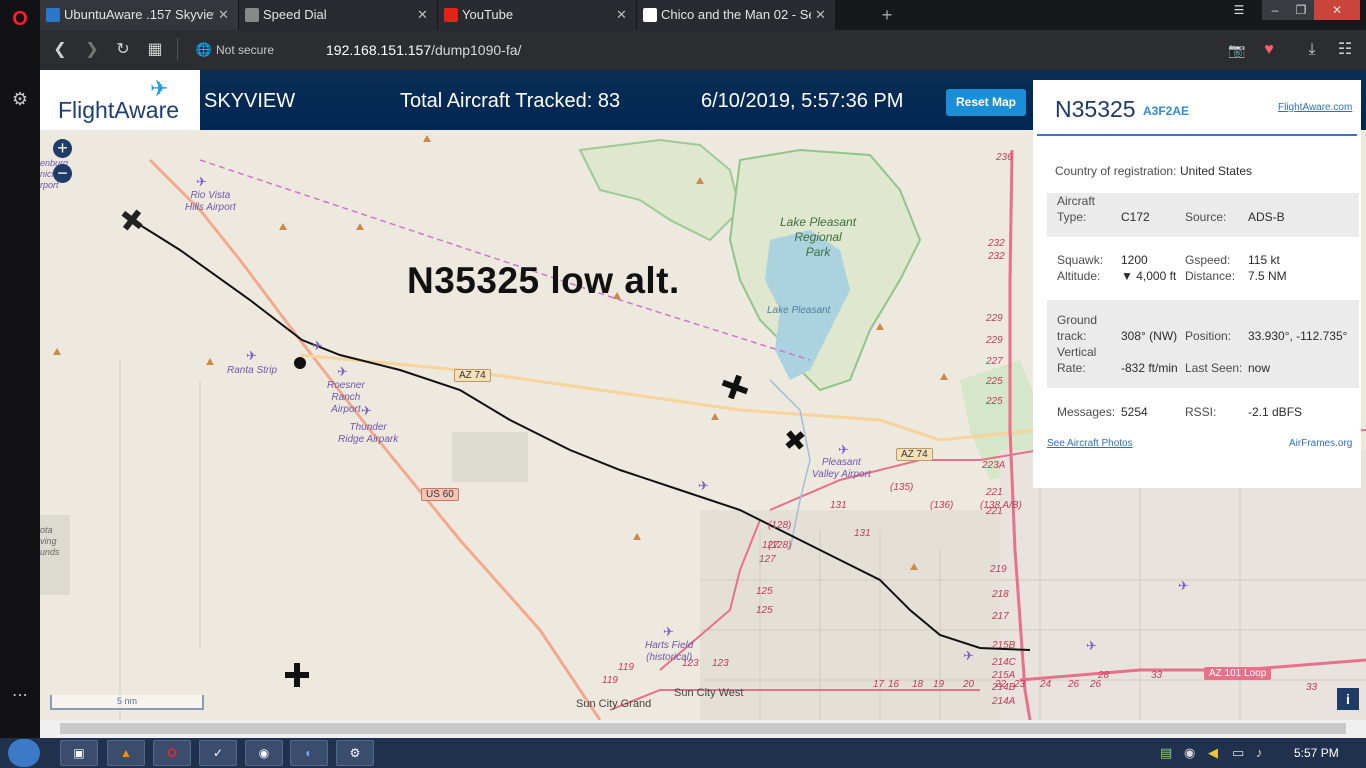 The width and height of the screenshot is (1366, 768). Describe the element at coordinates (20, 19) in the screenshot. I see `opera-menu-icon: O` at that location.